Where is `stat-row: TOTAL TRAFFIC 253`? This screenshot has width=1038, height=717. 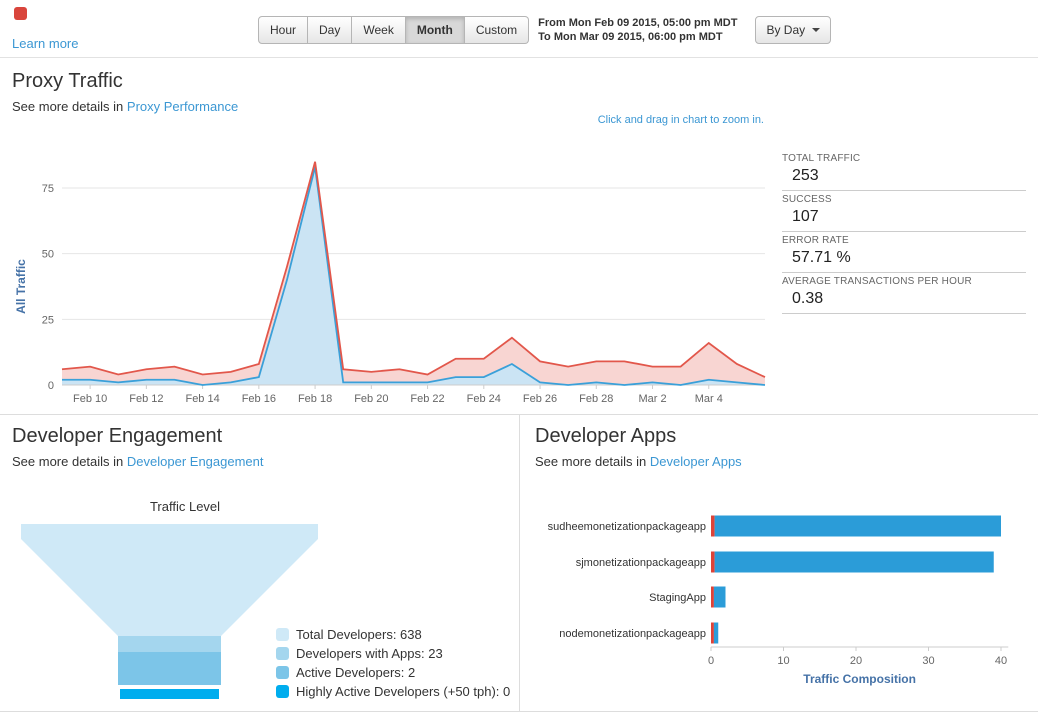
stat-row: TOTAL TRAFFIC 253 is located at coordinates (904, 170).